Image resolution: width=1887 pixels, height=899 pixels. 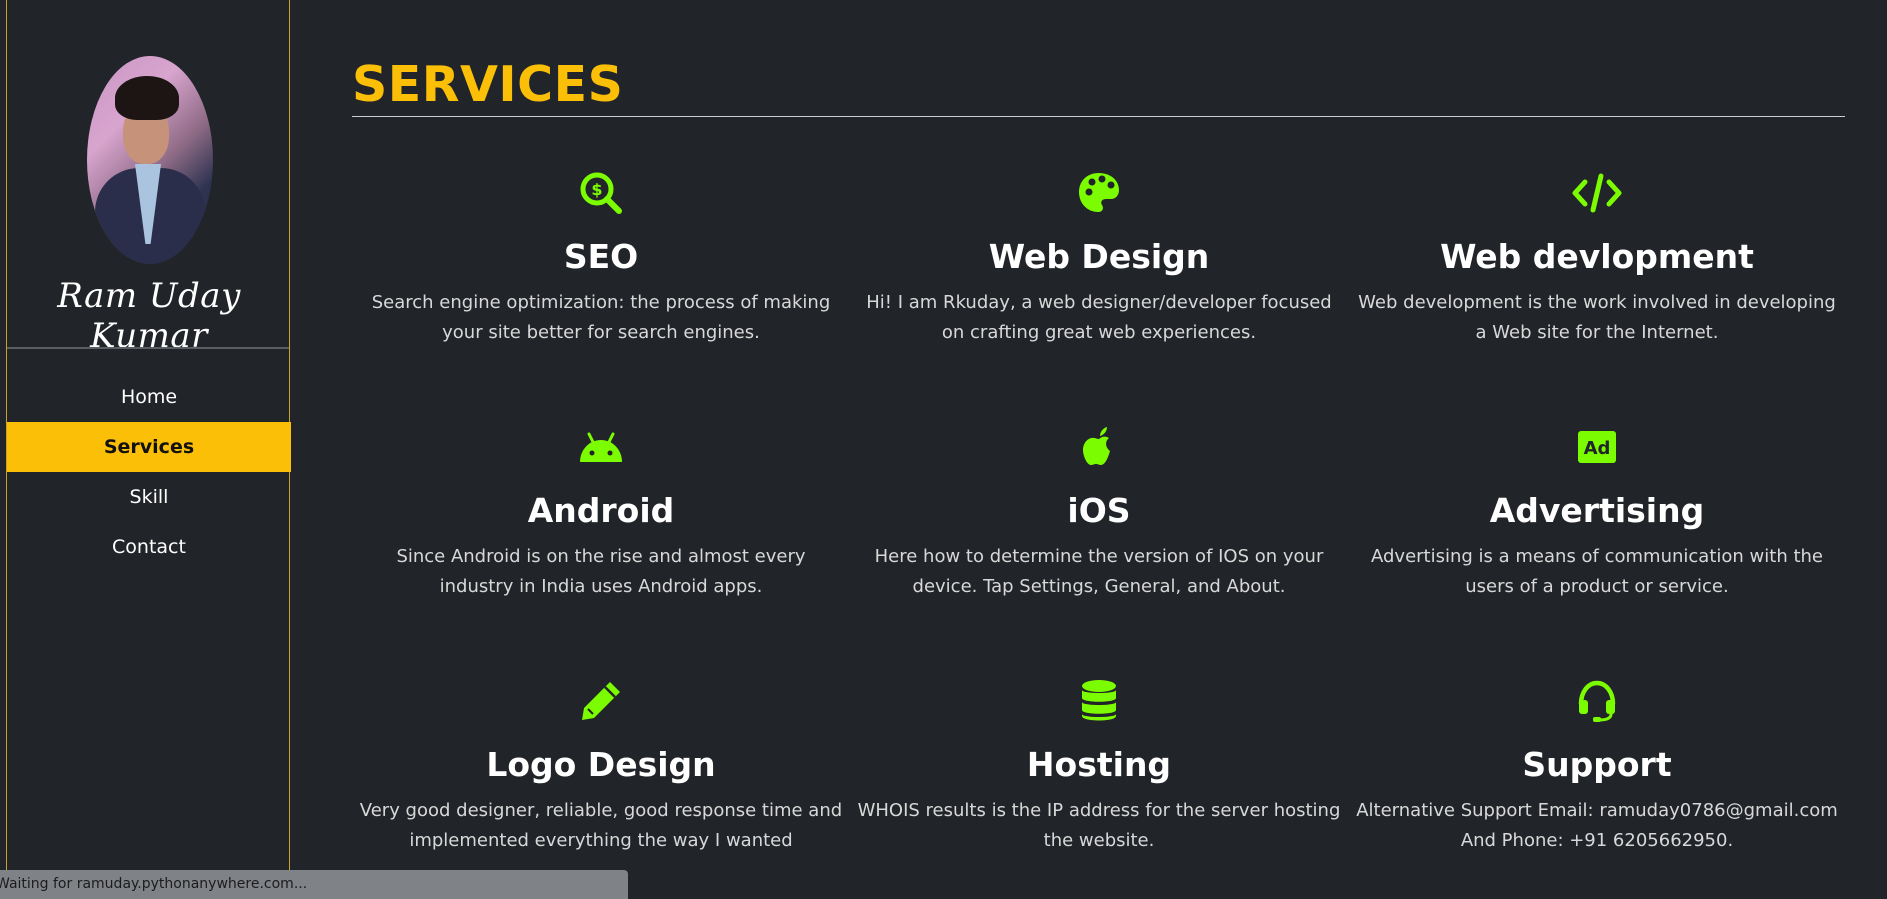 What do you see at coordinates (1099, 700) in the screenshot?
I see `database-icon` at bounding box center [1099, 700].